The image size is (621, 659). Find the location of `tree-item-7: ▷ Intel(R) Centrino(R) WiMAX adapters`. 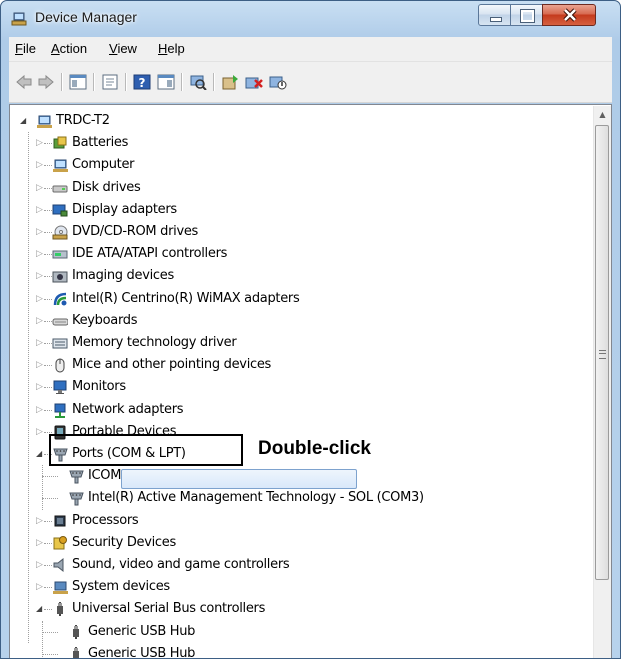

tree-item-7: ▷ Intel(R) Centrino(R) WiMAX adapters is located at coordinates (300, 299).